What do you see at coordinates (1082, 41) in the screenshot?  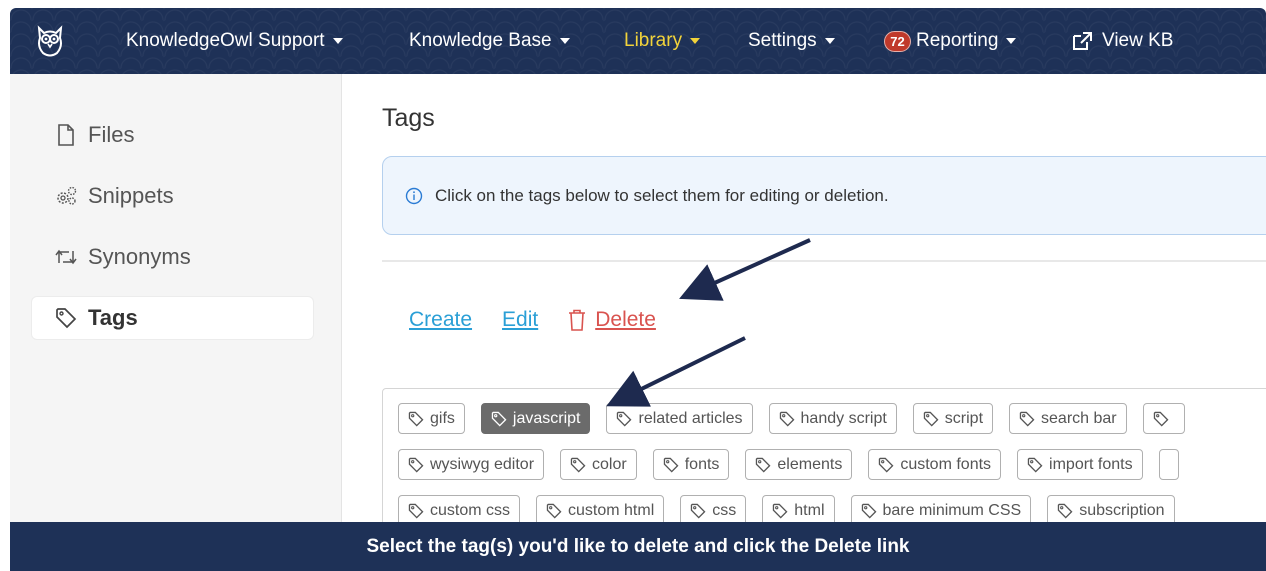 I see `external-link-icon` at bounding box center [1082, 41].